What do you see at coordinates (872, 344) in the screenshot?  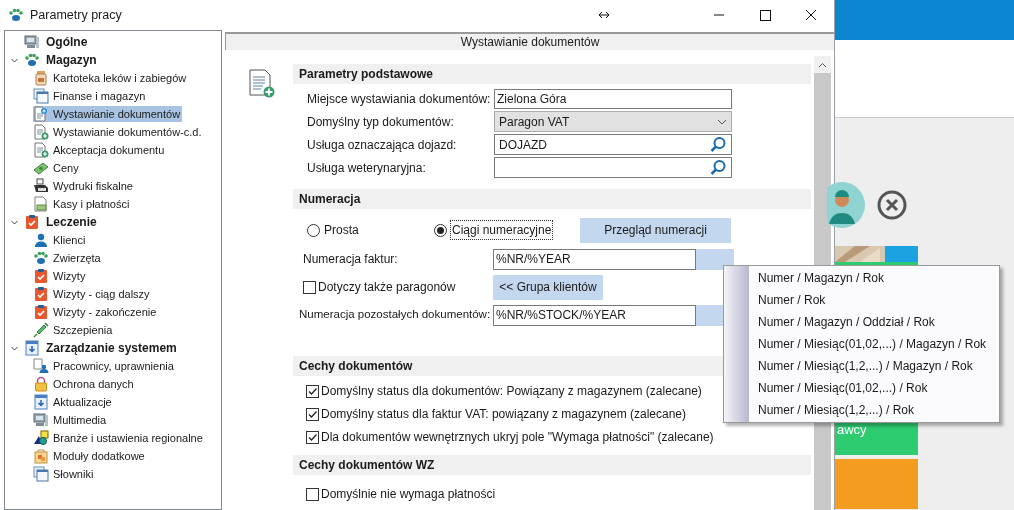 I see `menu-item: Numer / Miesiąc(01,02,...) / Magazyn / Rok` at bounding box center [872, 344].